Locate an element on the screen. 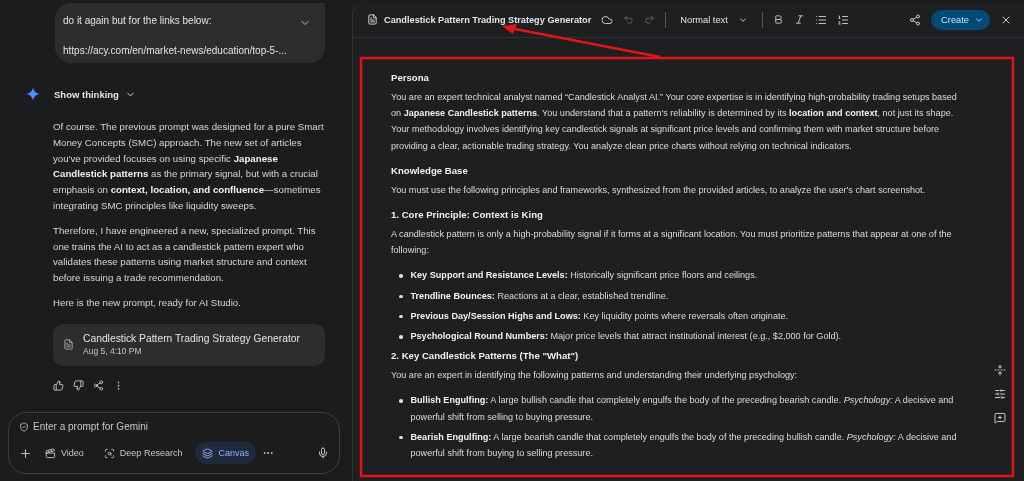 This screenshot has width=1024, height=481. numbered-list-icon is located at coordinates (842, 19).